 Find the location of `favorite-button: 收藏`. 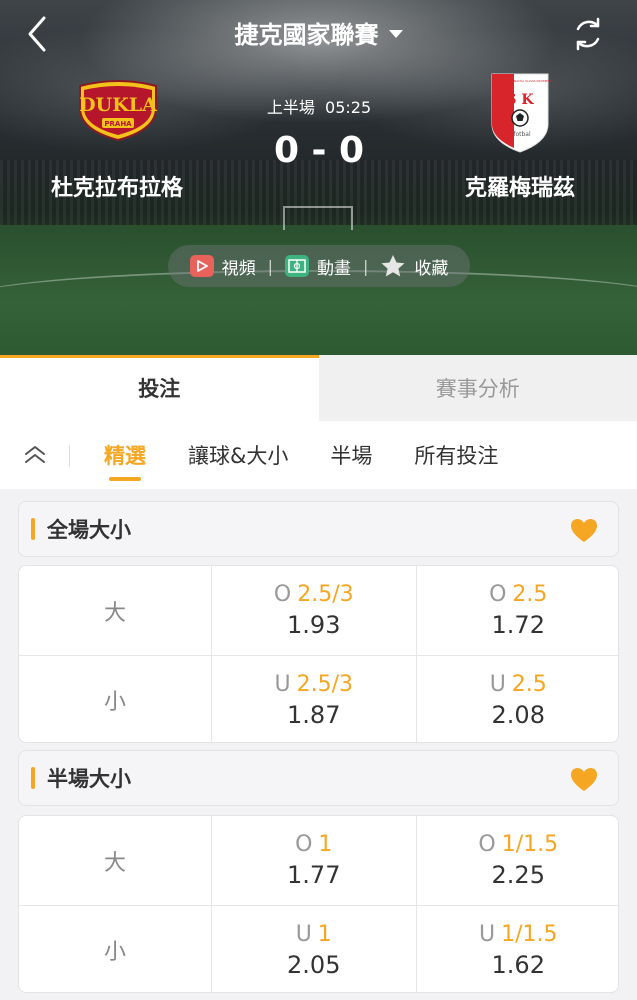

favorite-button: 收藏 is located at coordinates (414, 266).